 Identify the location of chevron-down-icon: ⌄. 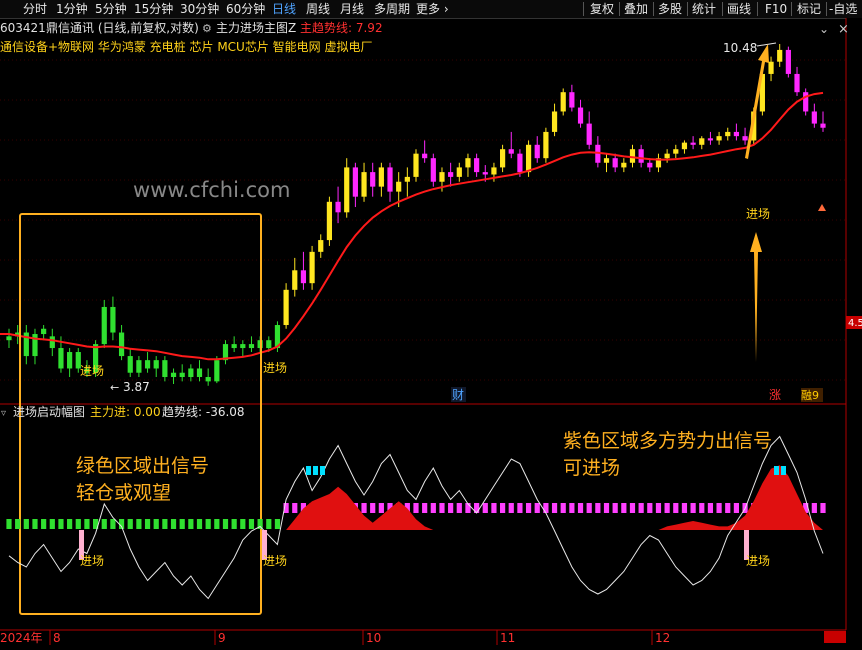
(824, 29).